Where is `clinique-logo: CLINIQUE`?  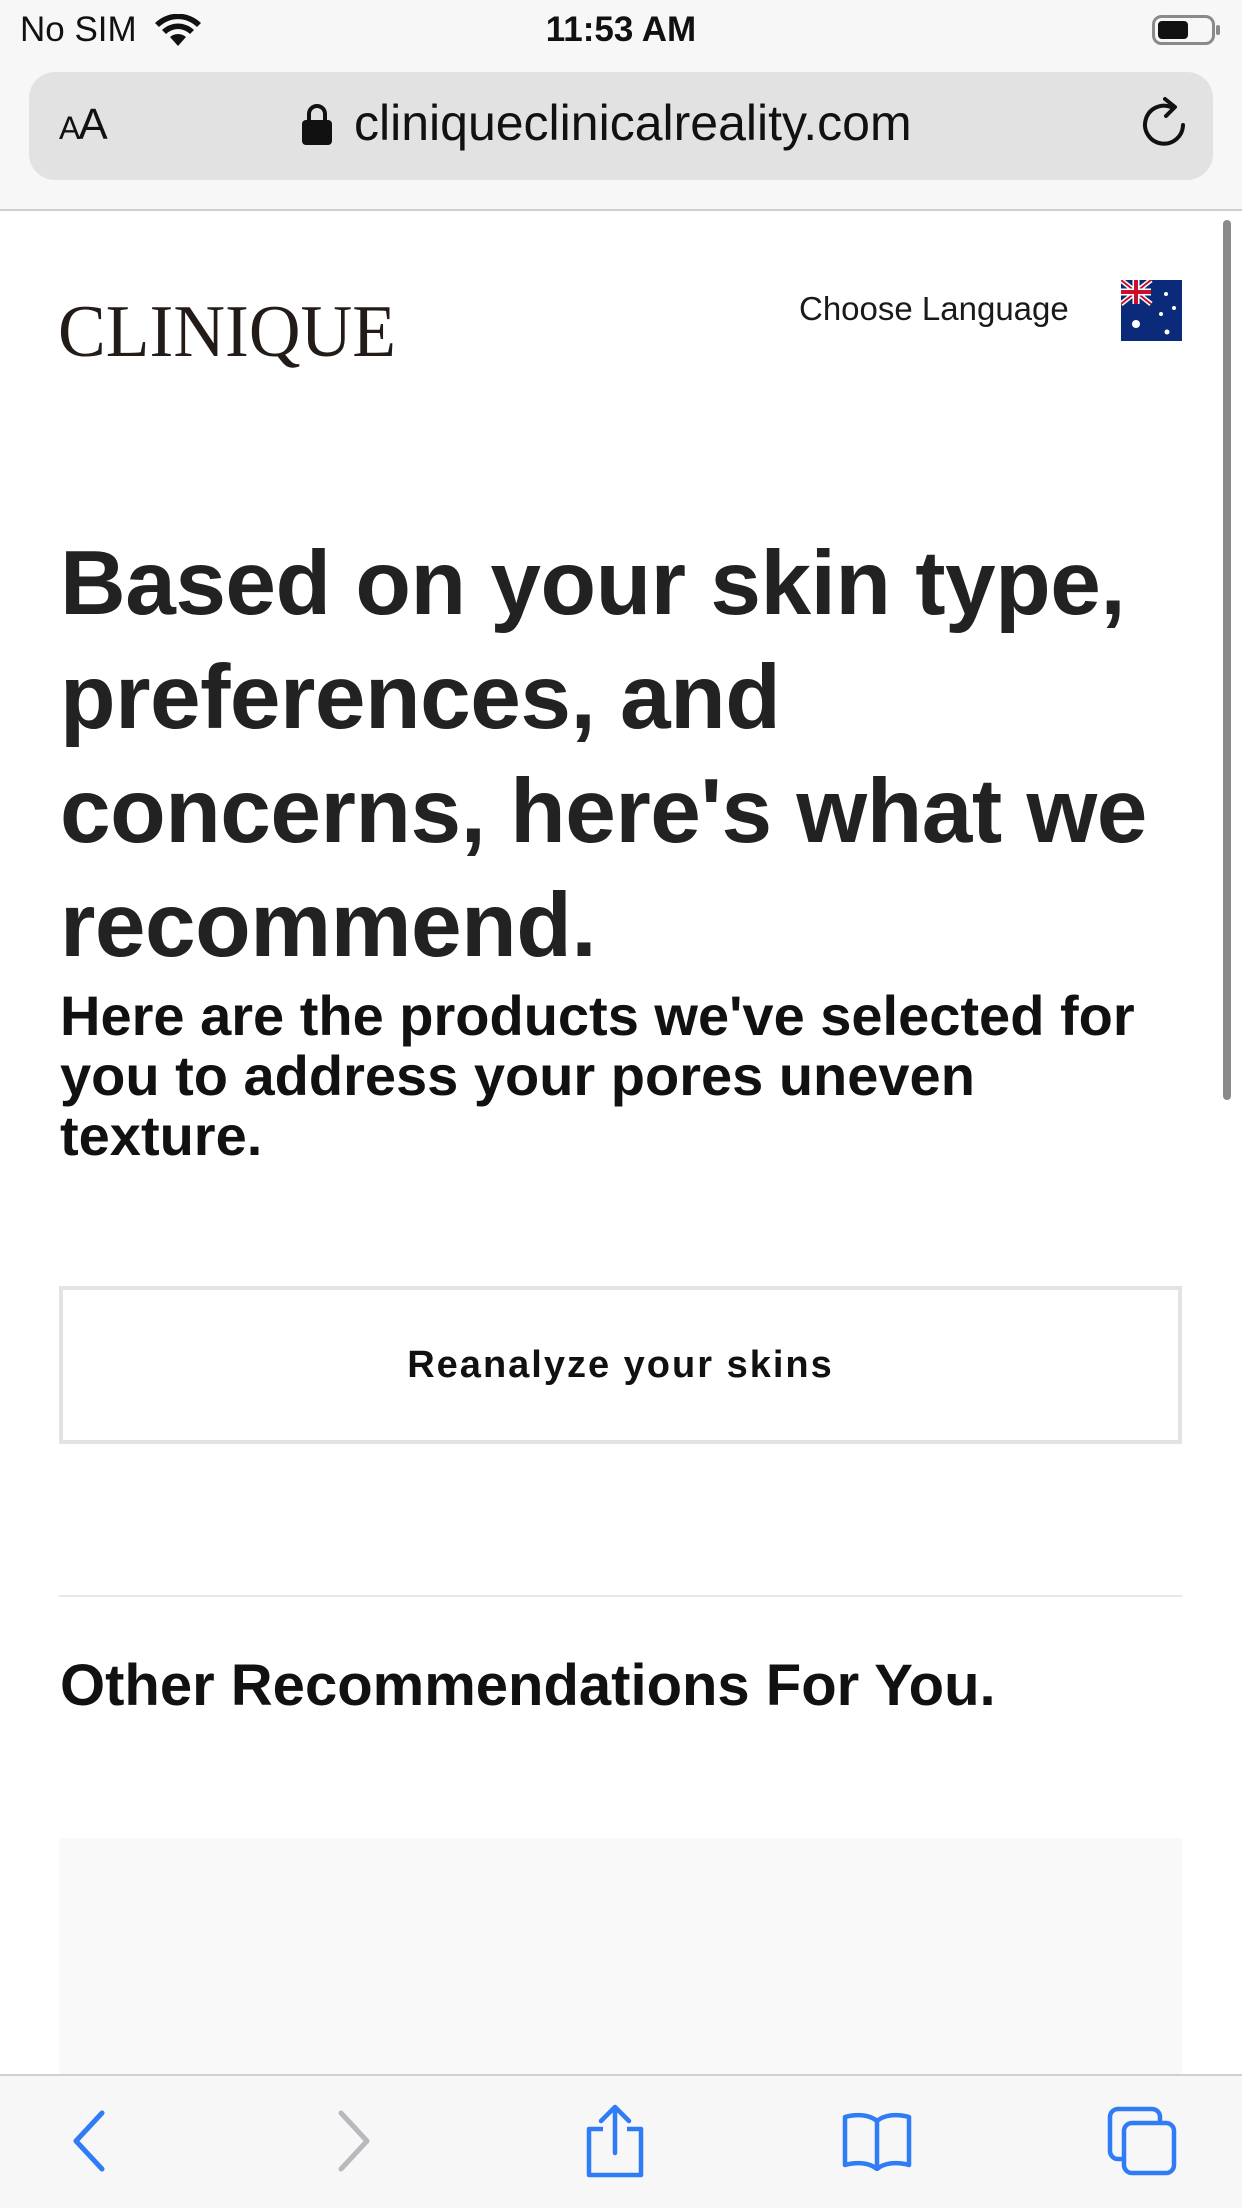 clinique-logo: CLINIQUE is located at coordinates (228, 331).